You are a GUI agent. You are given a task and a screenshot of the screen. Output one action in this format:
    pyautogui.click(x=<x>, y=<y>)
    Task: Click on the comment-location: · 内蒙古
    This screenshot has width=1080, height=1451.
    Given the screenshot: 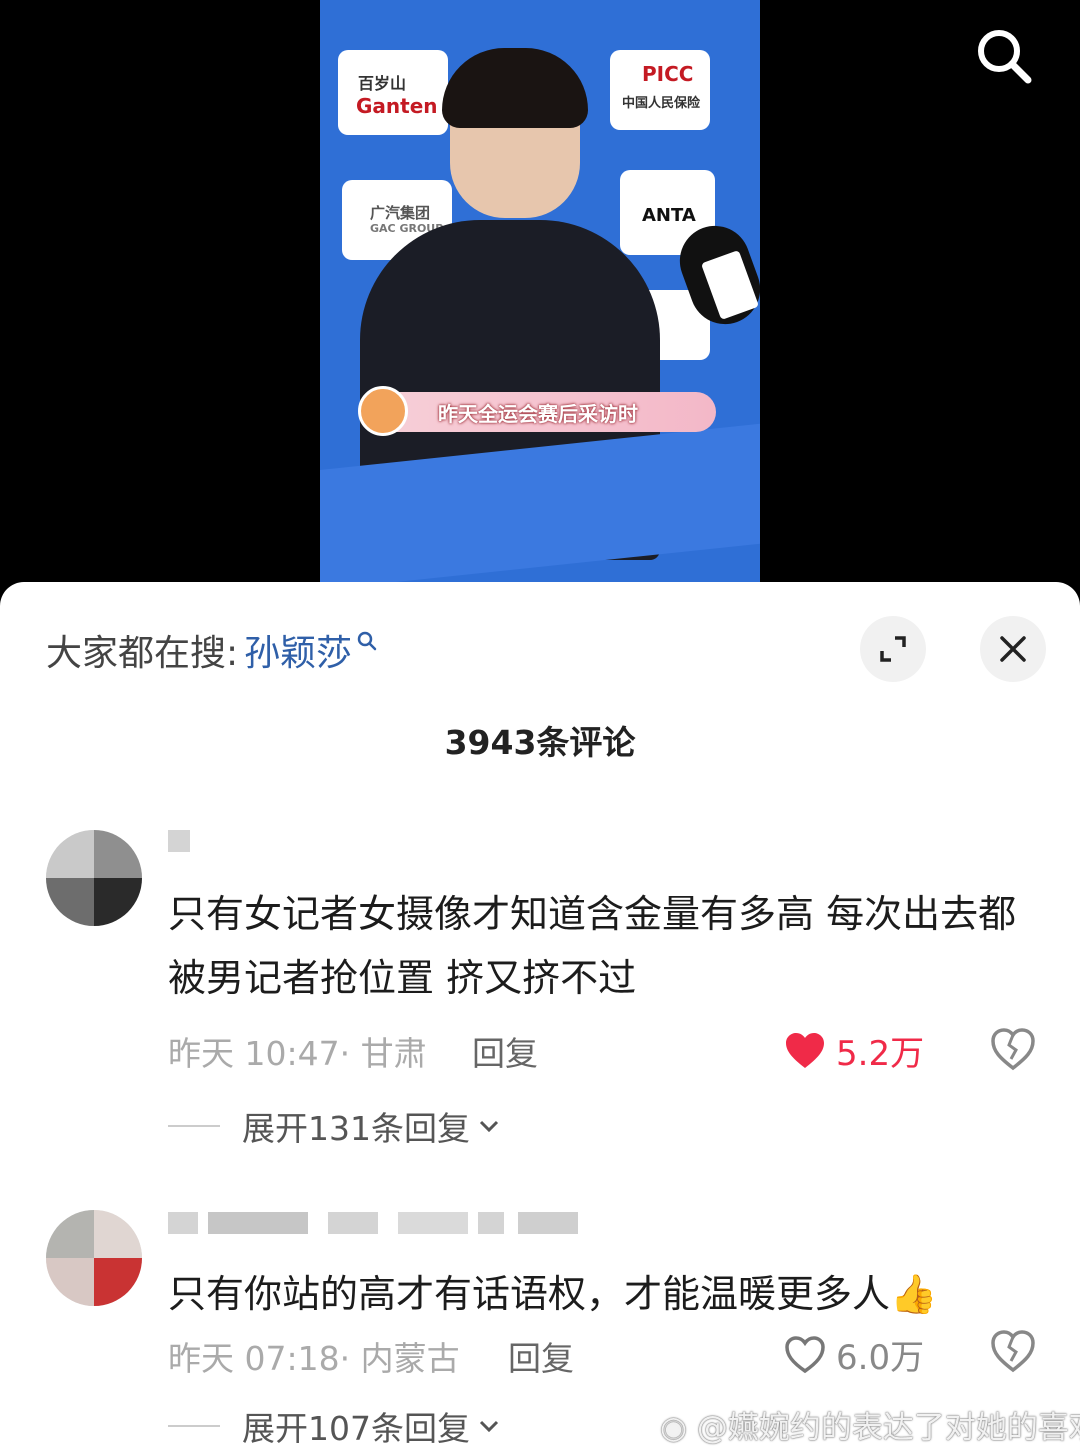 What is the action you would take?
    pyautogui.click(x=399, y=1358)
    